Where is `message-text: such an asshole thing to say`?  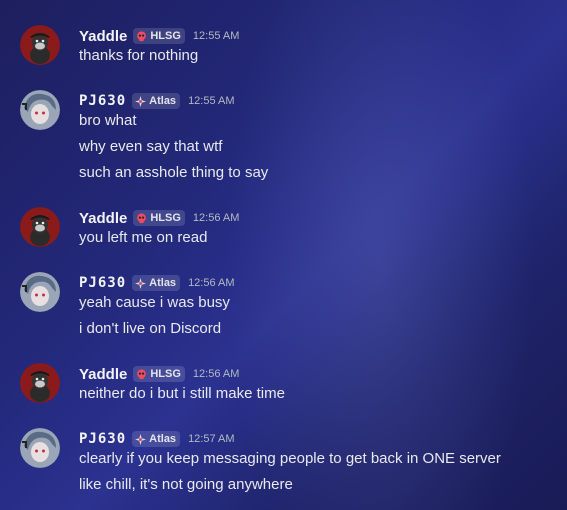 message-text: such an asshole thing to say is located at coordinates (174, 172).